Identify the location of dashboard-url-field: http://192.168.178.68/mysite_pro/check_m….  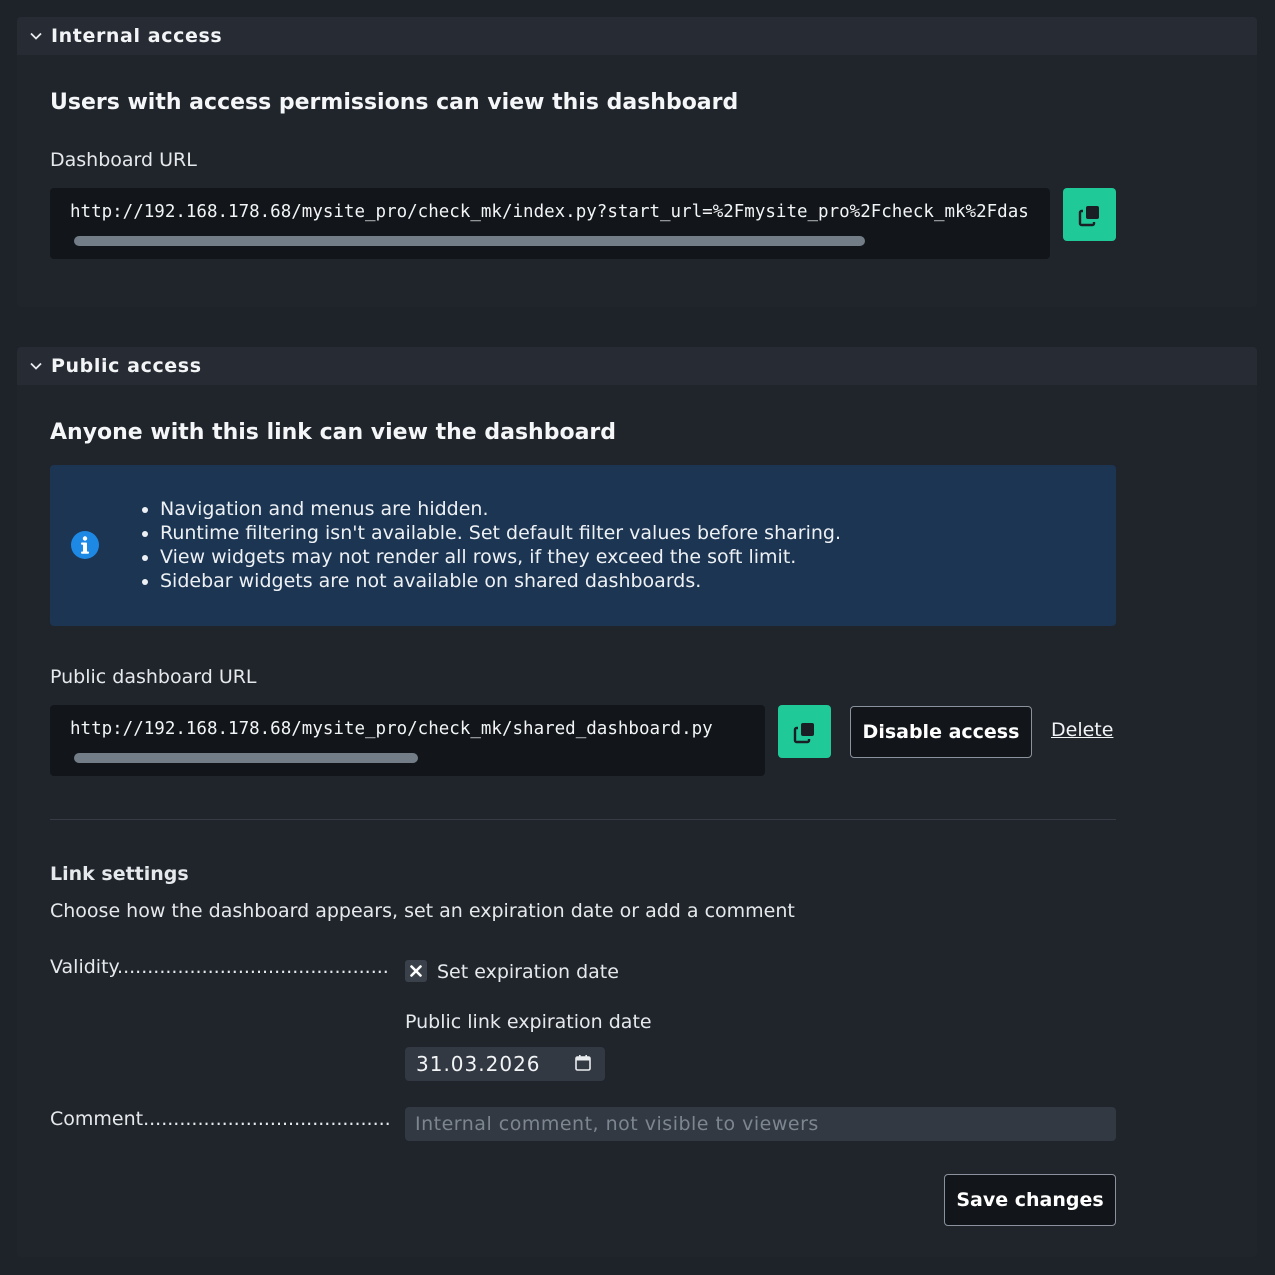
(550, 223).